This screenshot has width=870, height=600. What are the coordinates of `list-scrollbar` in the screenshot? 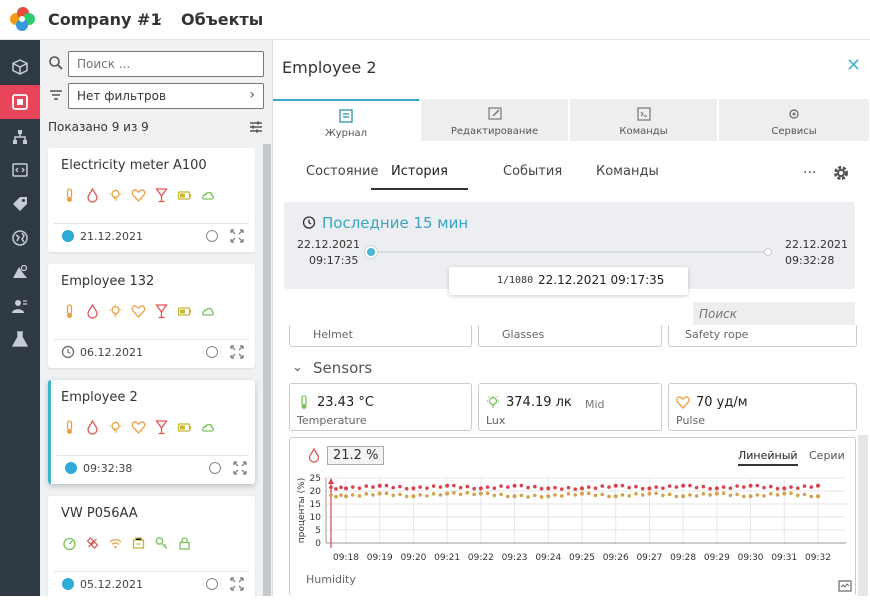 It's located at (267, 370).